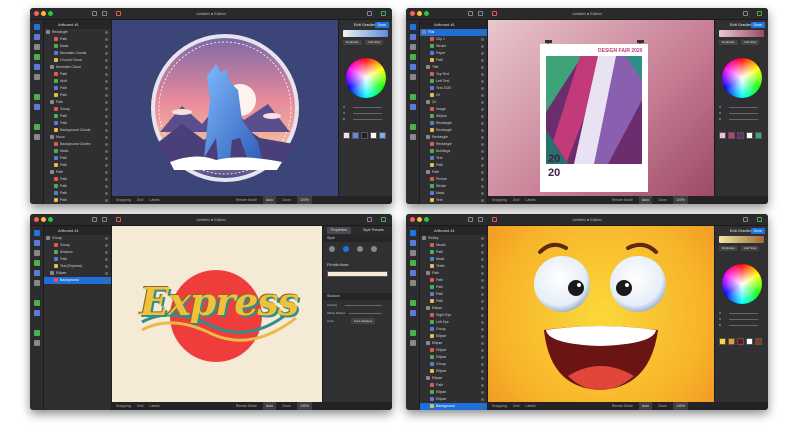 Image resolution: width=800 pixels, height=436 pixels. Describe the element at coordinates (453, 266) in the screenshot. I see `layer-row: Teeth` at that location.